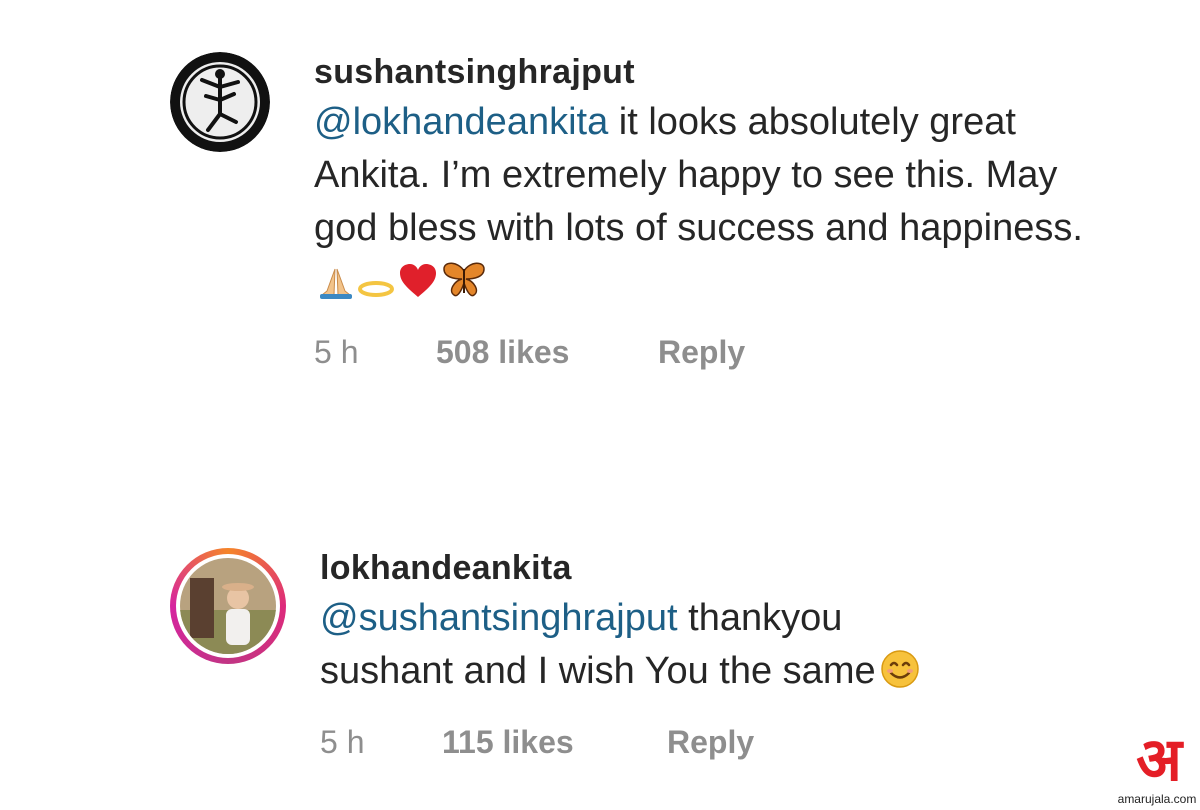 This screenshot has height=810, width=1200. Describe the element at coordinates (418, 287) in the screenshot. I see `red-heart-icon` at that location.